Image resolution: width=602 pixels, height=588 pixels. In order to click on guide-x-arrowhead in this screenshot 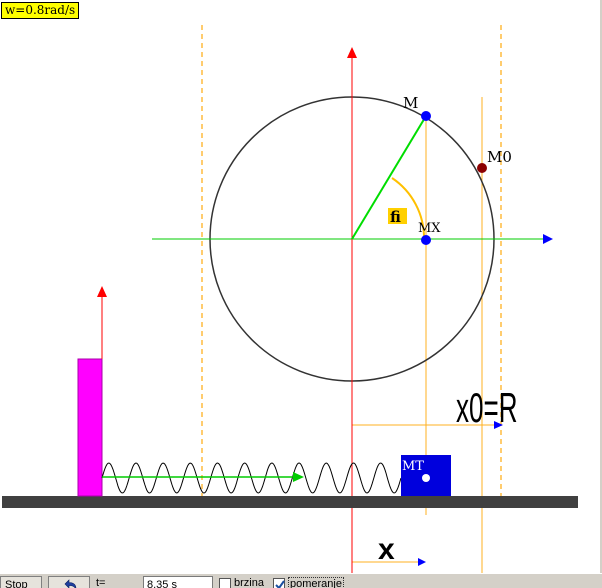, I will do `click(422, 562)`.